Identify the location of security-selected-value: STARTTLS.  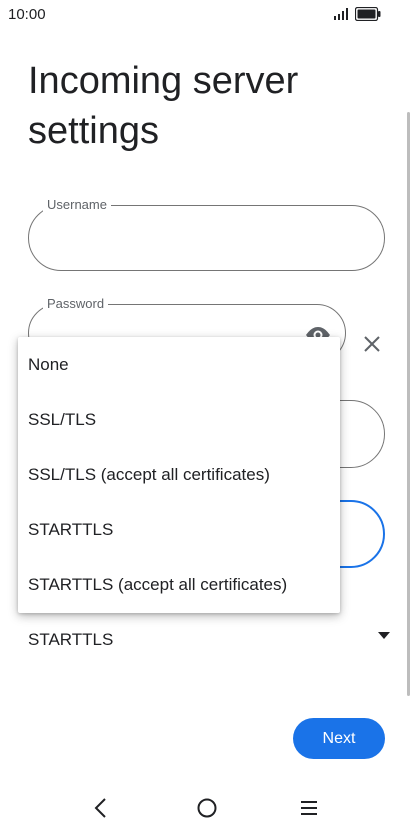
(71, 639).